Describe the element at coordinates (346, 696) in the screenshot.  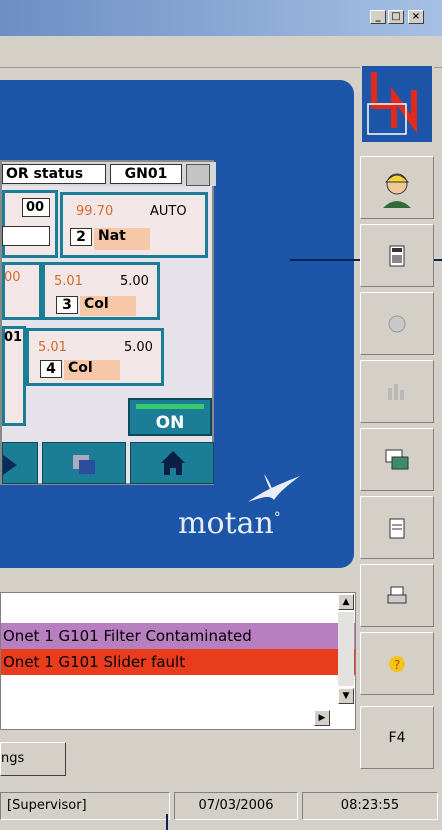
I see `scroll-down-button: ▼` at that location.